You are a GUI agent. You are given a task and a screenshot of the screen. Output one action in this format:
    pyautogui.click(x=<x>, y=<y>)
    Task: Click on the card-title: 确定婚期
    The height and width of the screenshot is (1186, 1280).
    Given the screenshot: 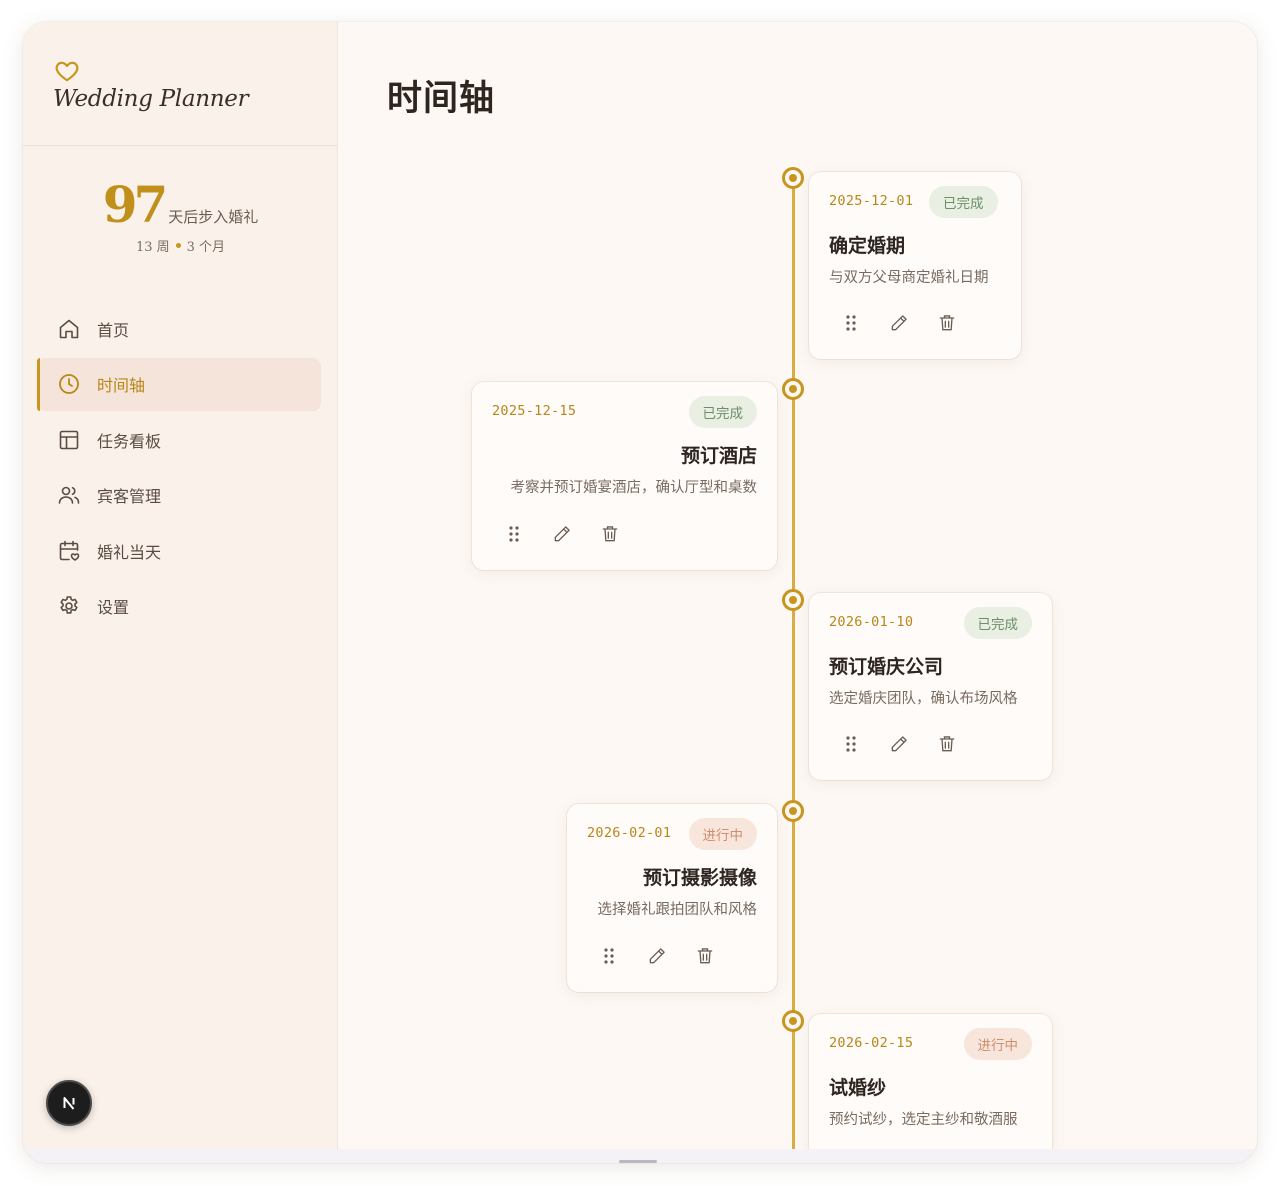 What is the action you would take?
    pyautogui.click(x=867, y=246)
    